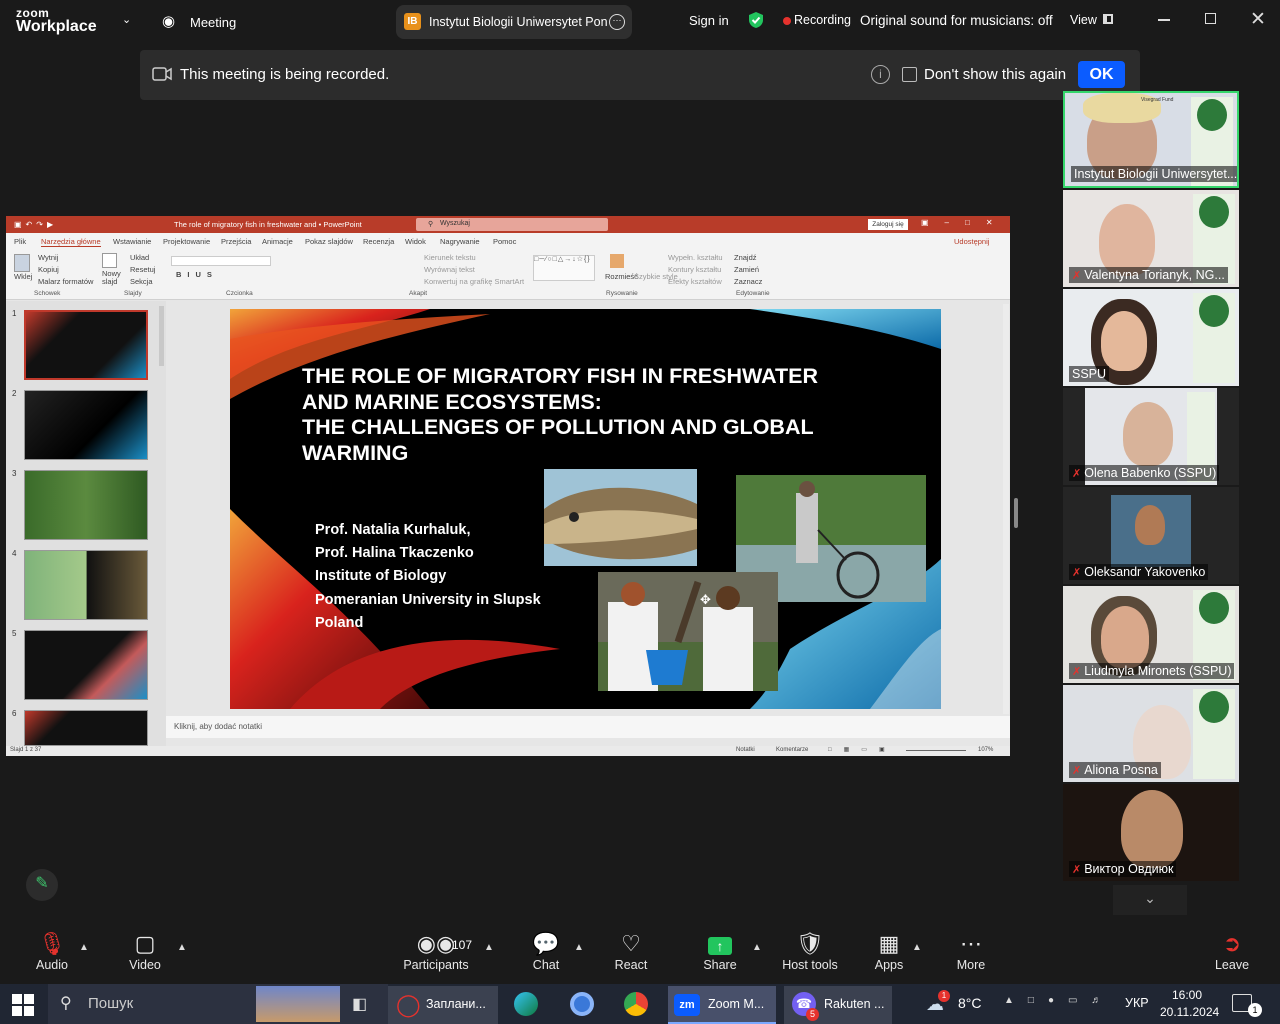 This screenshot has width=1280, height=1024. I want to click on video-button: ▢ Video, so click(145, 951).